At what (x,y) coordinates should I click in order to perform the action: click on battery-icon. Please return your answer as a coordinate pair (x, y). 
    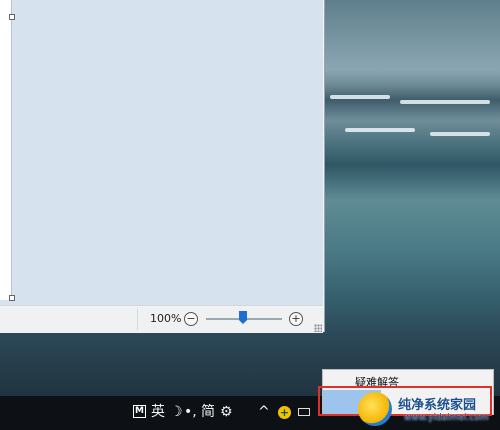
    Looking at the image, I should click on (304, 412).